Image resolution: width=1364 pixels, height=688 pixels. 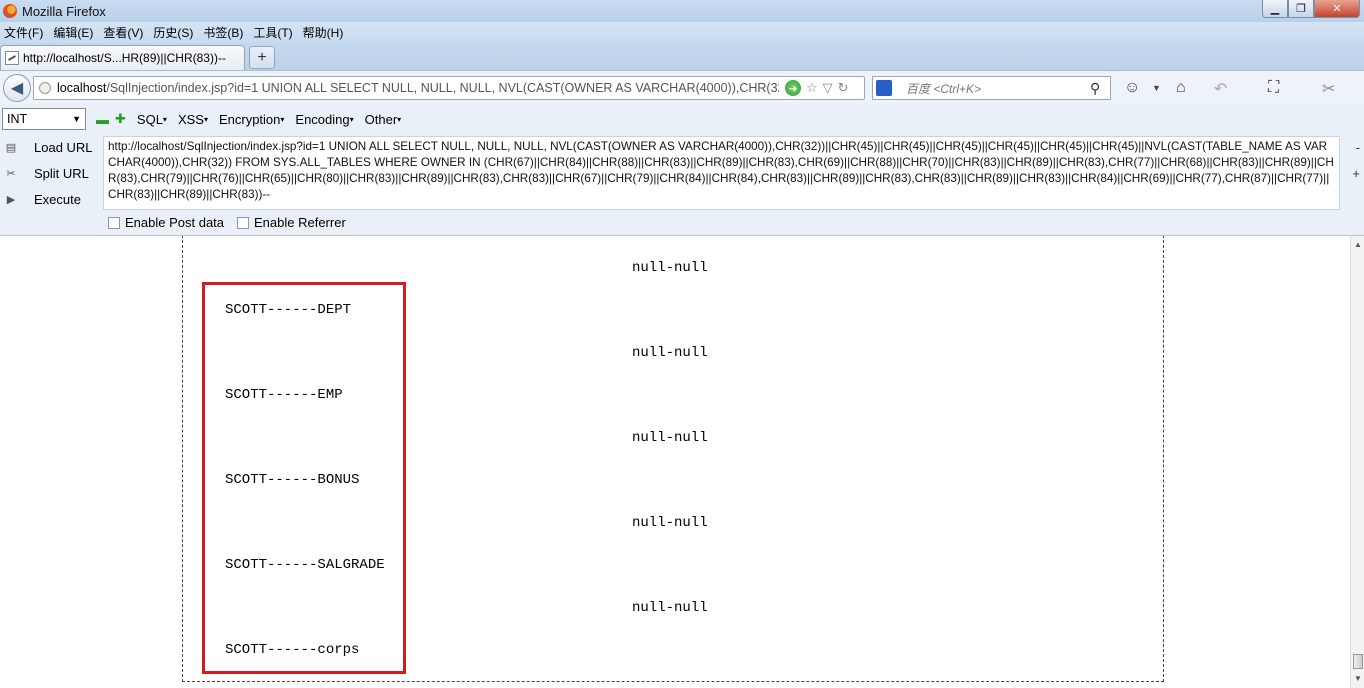 I want to click on baidu-paw-icon: 🐾, so click(x=884, y=88).